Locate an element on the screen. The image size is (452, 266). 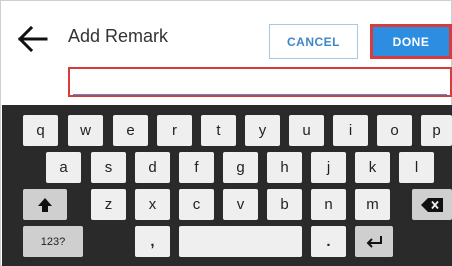
space-key is located at coordinates (240, 241).